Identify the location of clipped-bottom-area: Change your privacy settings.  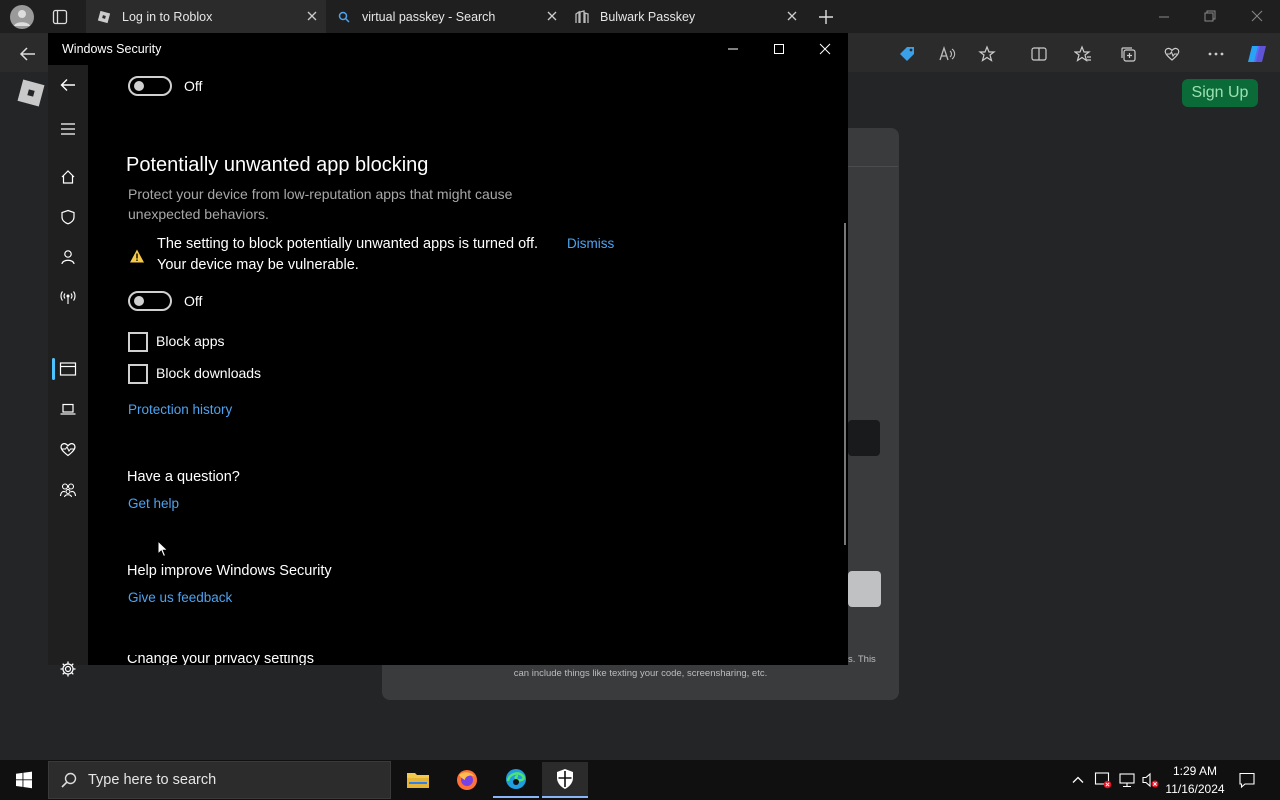
(448, 660).